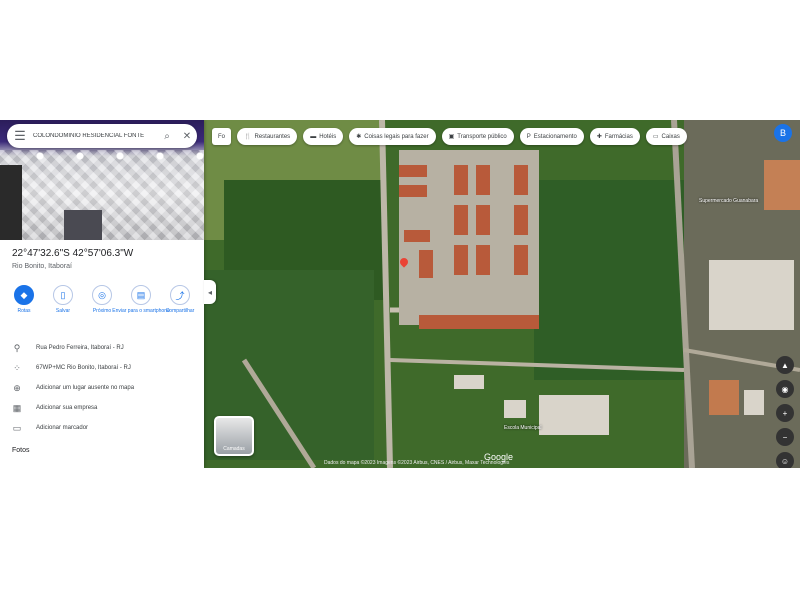 Image resolution: width=800 pixels, height=600 pixels. I want to click on plus-code-row: ⁘ 67WP+MC Rio Bonito, Itaboraí - RJ, so click(102, 368).